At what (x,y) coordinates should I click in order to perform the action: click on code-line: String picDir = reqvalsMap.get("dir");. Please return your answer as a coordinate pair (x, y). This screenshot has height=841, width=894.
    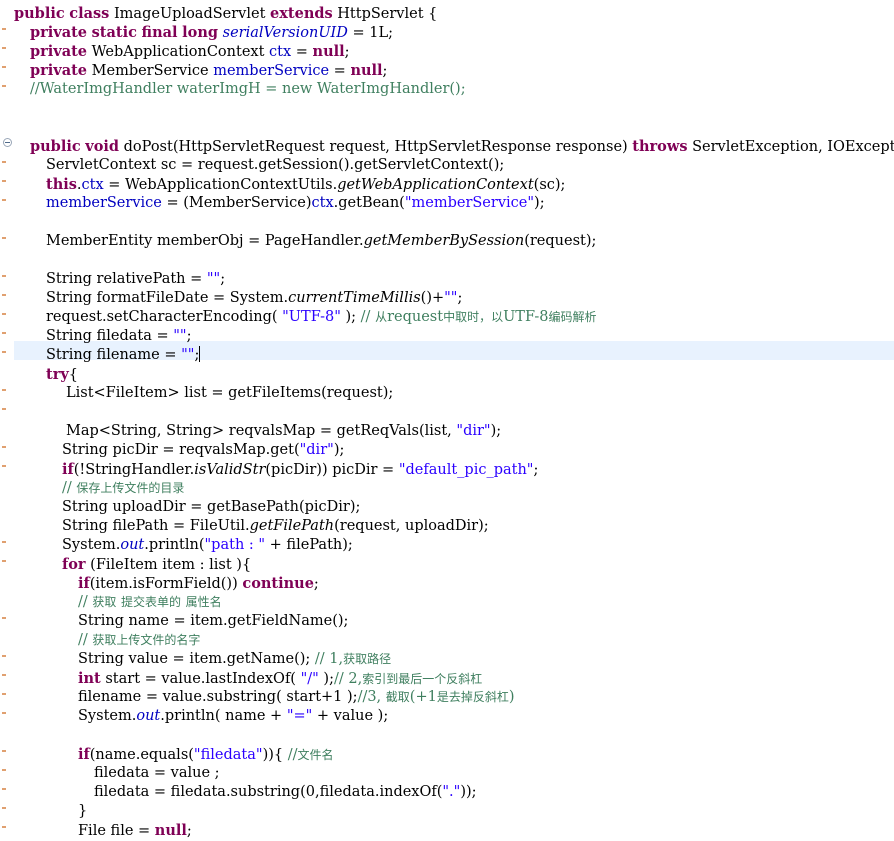
    Looking at the image, I should click on (203, 450).